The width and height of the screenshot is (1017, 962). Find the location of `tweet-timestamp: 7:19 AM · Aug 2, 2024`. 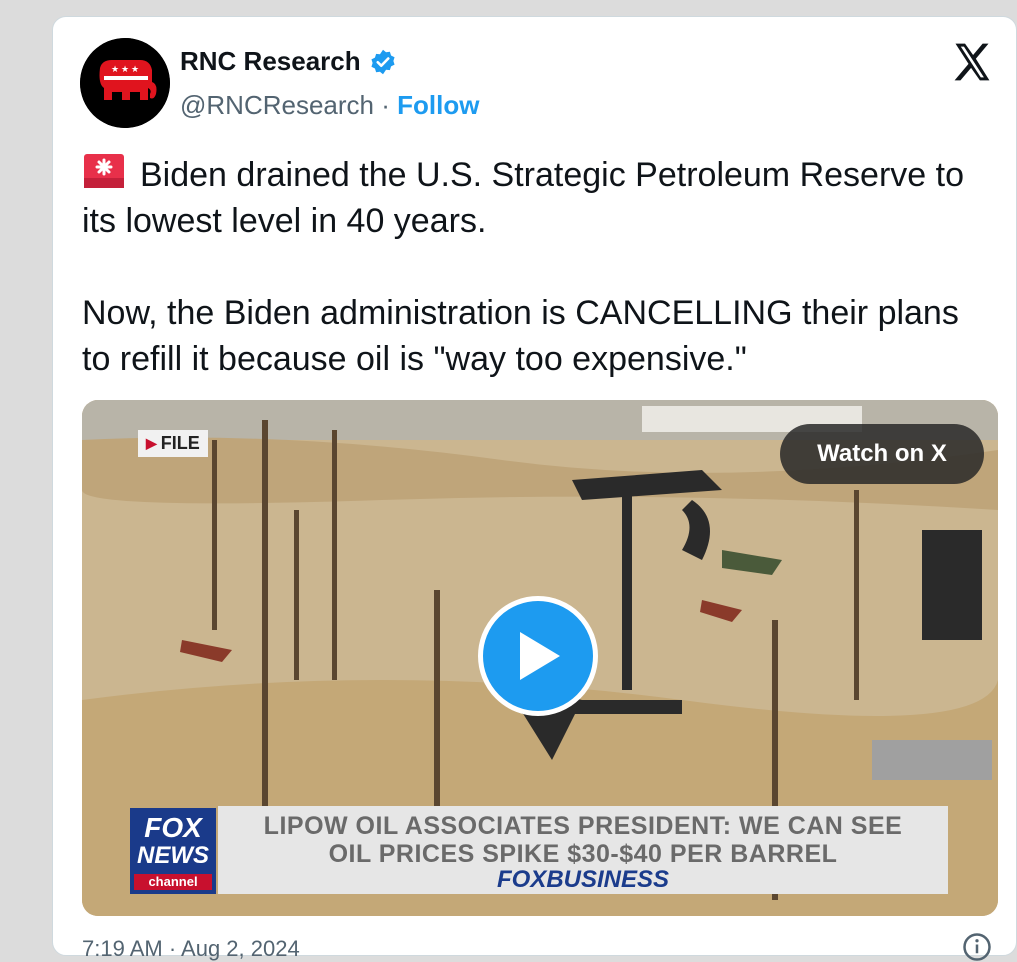

tweet-timestamp: 7:19 AM · Aug 2, 2024 is located at coordinates (191, 949).